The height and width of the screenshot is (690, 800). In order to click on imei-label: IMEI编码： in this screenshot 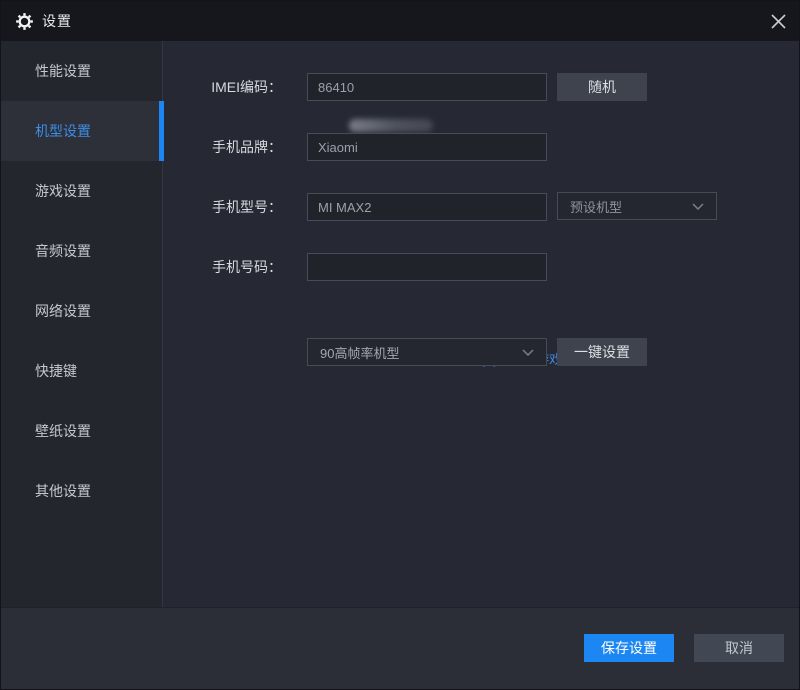, I will do `click(246, 87)`.